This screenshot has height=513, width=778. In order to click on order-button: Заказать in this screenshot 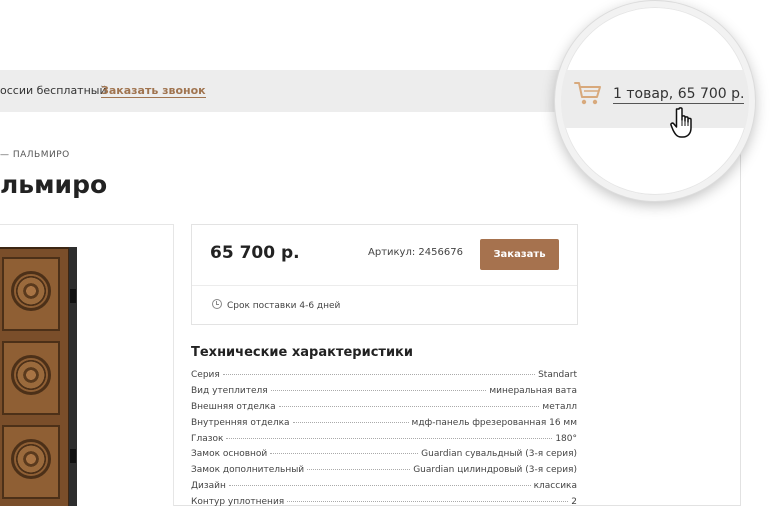, I will do `click(519, 254)`.